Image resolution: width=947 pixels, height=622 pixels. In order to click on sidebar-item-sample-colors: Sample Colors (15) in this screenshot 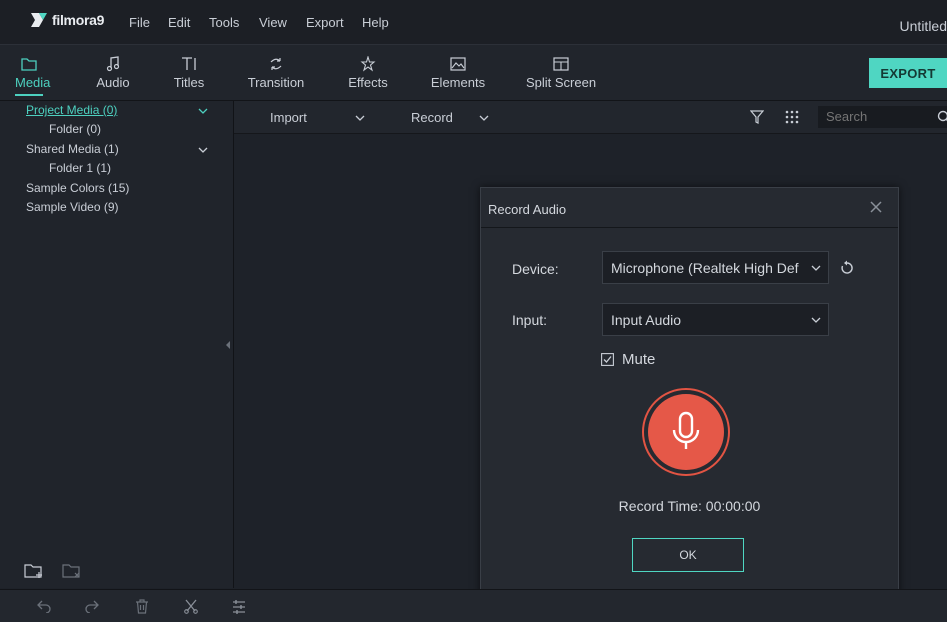, I will do `click(77, 188)`.